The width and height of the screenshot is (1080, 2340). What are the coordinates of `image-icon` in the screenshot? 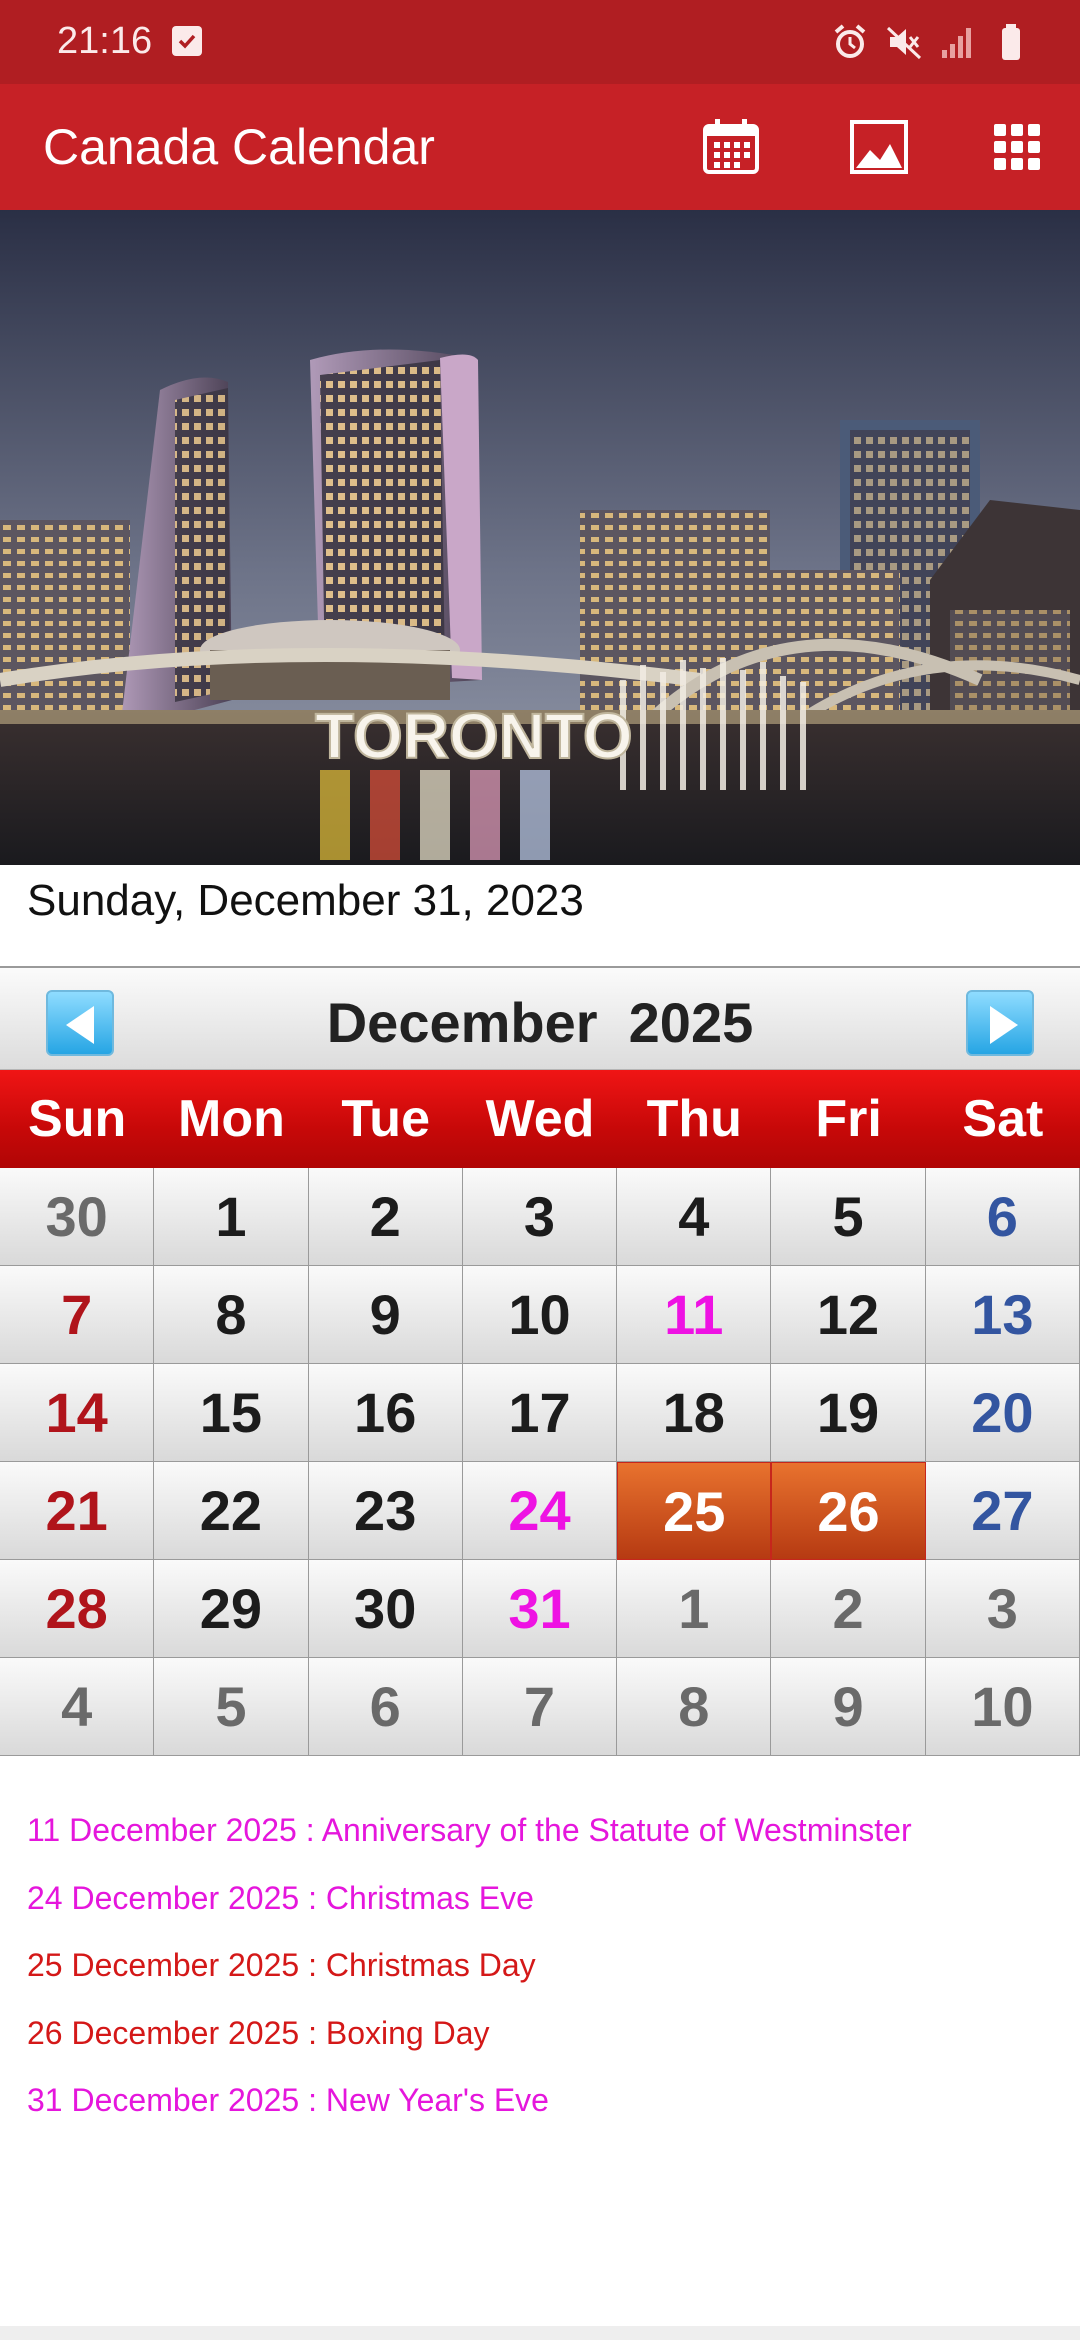 It's located at (879, 147).